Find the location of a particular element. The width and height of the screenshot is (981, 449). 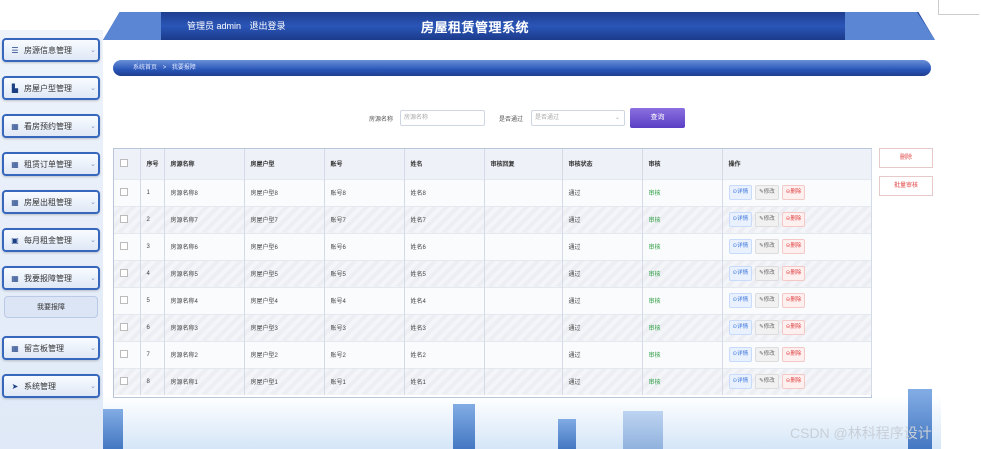

sidebar-item-viewing-appointments: ▦ 看房预约管理 ⌄ is located at coordinates (51, 126).